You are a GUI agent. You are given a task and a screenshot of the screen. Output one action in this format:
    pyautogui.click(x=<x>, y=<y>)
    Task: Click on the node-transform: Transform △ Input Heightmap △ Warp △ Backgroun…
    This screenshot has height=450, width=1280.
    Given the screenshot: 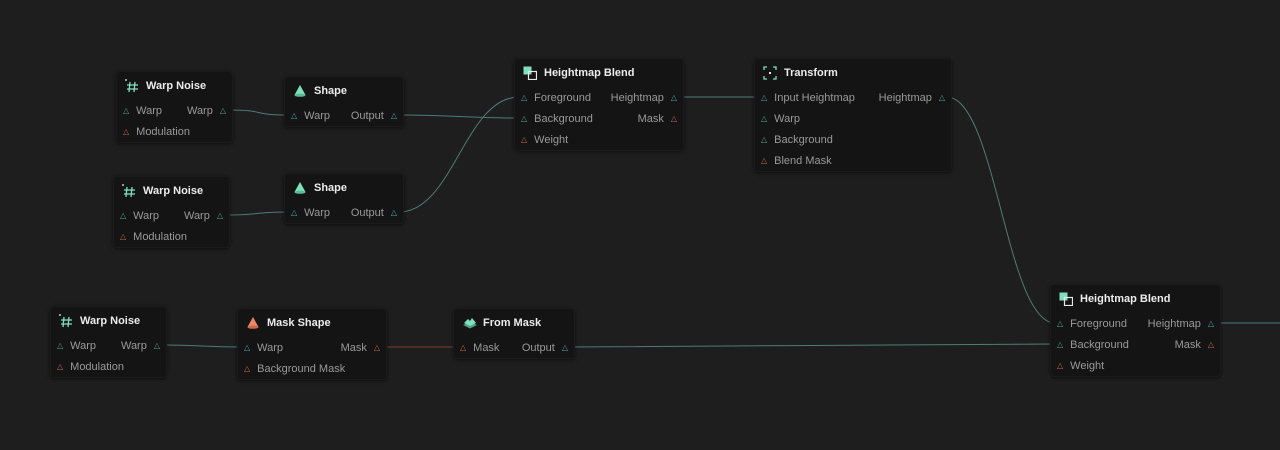 What is the action you would take?
    pyautogui.click(x=853, y=115)
    